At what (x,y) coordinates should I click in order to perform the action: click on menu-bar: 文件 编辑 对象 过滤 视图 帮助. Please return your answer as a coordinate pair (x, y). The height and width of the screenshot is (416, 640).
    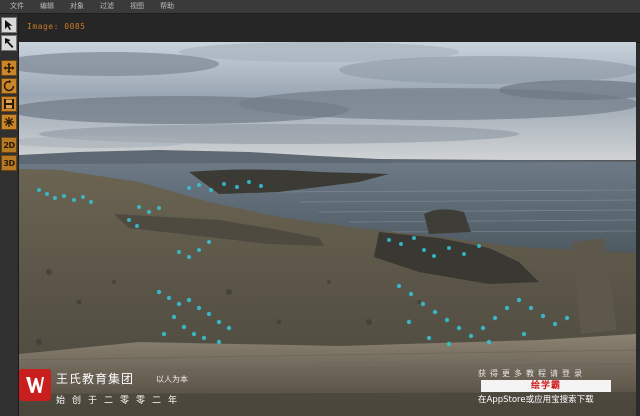
    Looking at the image, I should click on (320, 7).